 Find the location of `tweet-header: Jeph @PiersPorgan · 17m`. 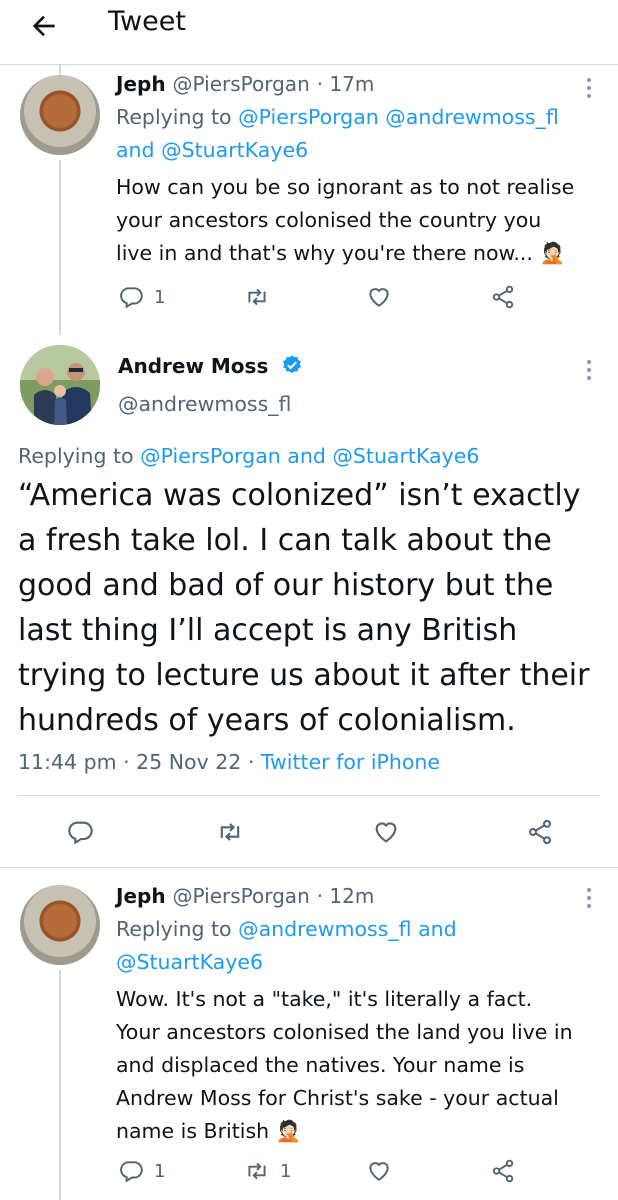

tweet-header: Jeph @PiersPorgan · 17m is located at coordinates (245, 84).